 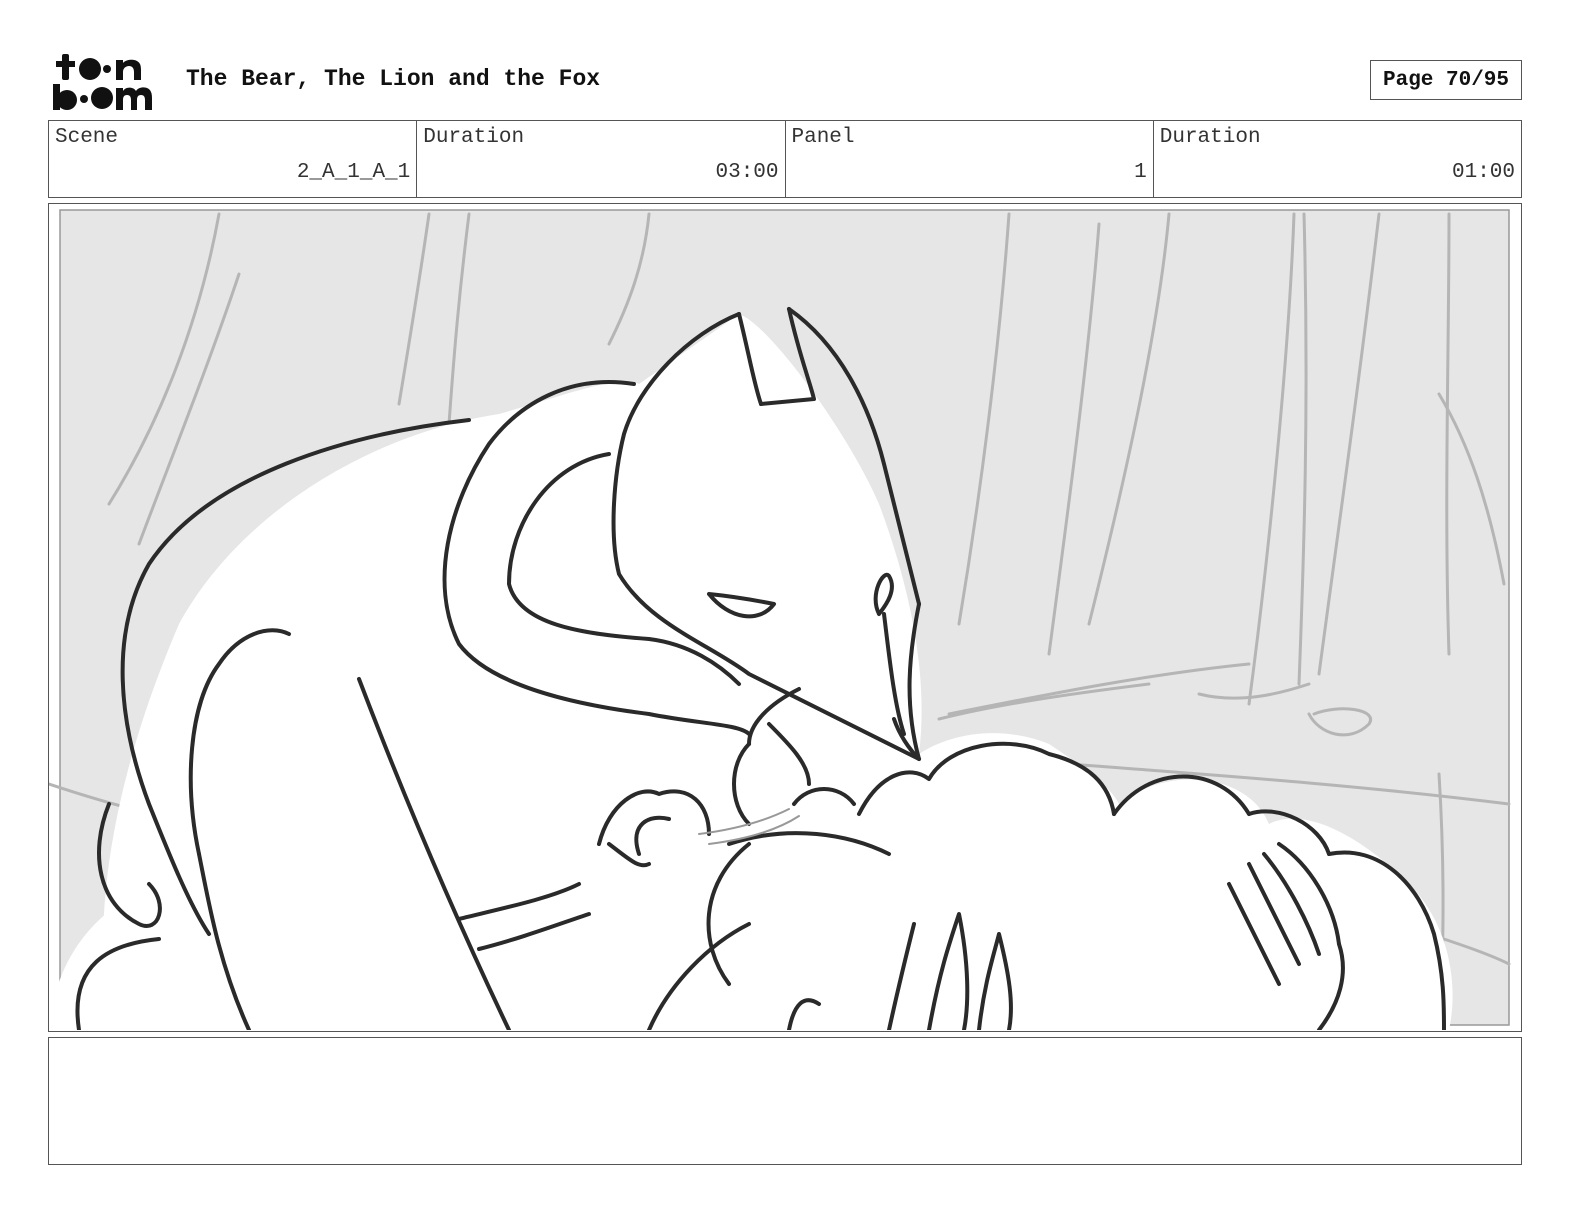 I want to click on page-indicator: Page 70/95, so click(x=1446, y=80).